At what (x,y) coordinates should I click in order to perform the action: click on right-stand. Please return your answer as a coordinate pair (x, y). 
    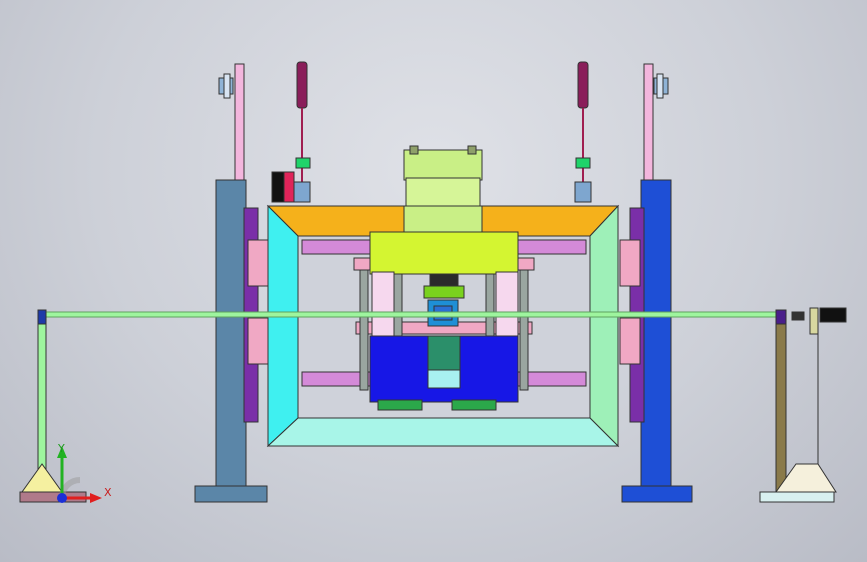
    Looking at the image, I should click on (803, 405).